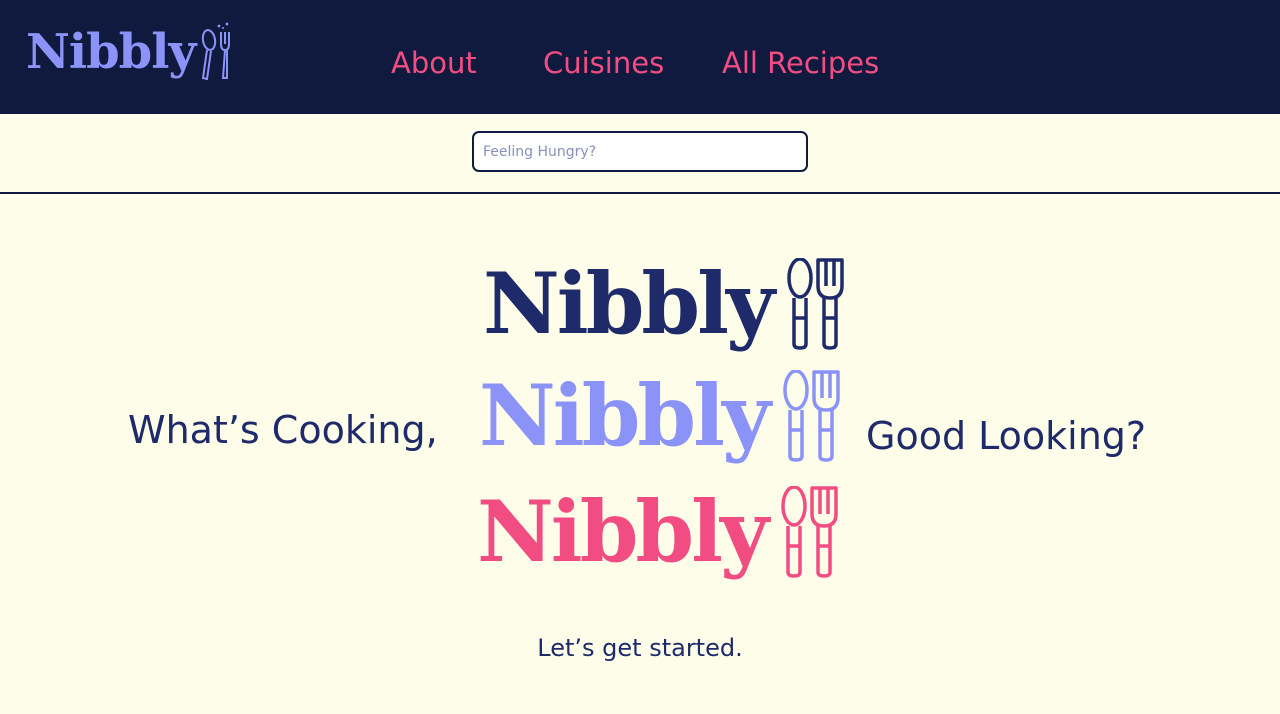 The image size is (1280, 714). I want to click on search-bar, so click(640, 154).